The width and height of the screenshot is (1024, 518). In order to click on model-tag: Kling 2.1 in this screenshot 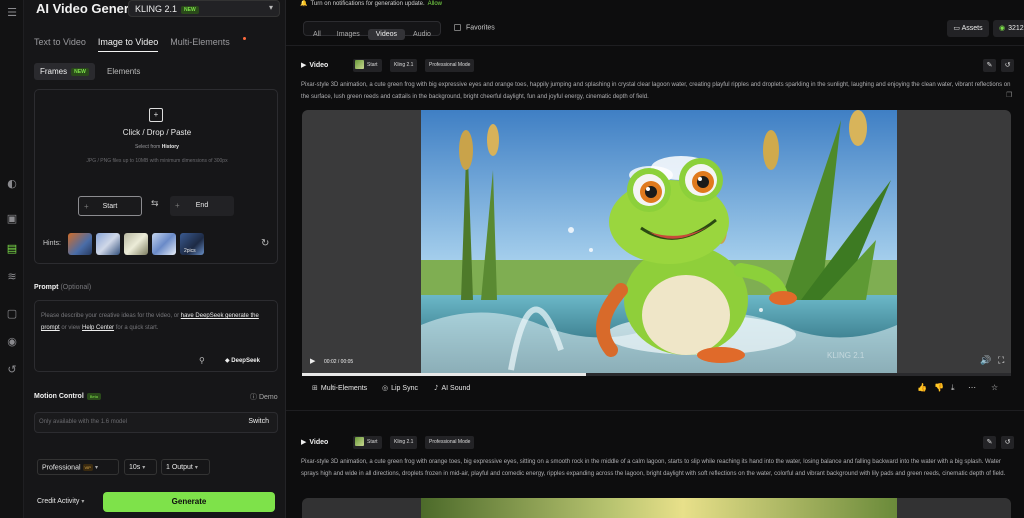, I will do `click(404, 442)`.